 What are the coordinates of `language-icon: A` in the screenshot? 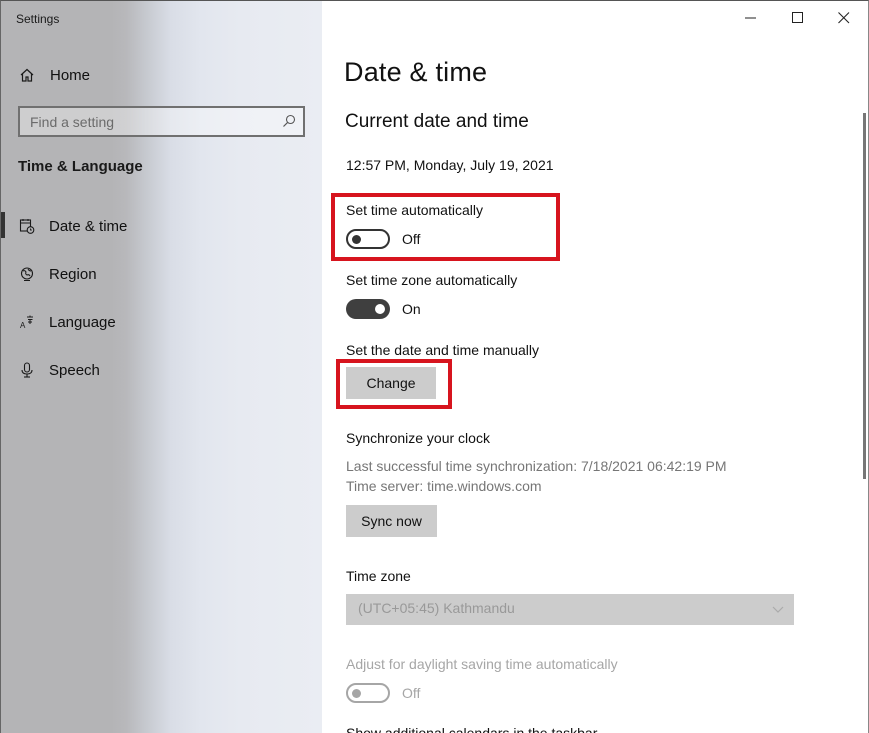 It's located at (27, 322).